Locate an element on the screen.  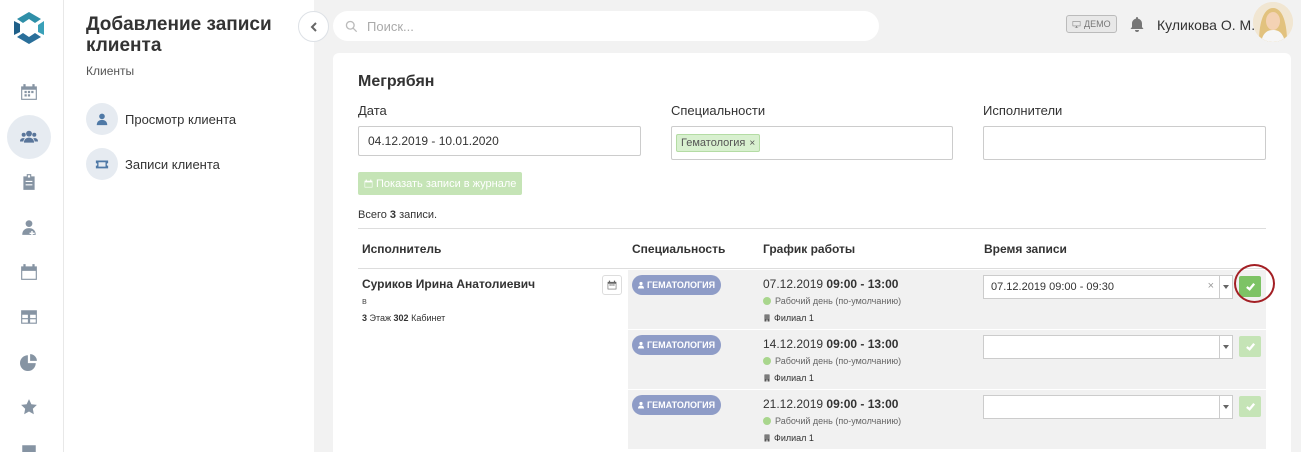
user-name: Куликова О. М. is located at coordinates (1206, 25).